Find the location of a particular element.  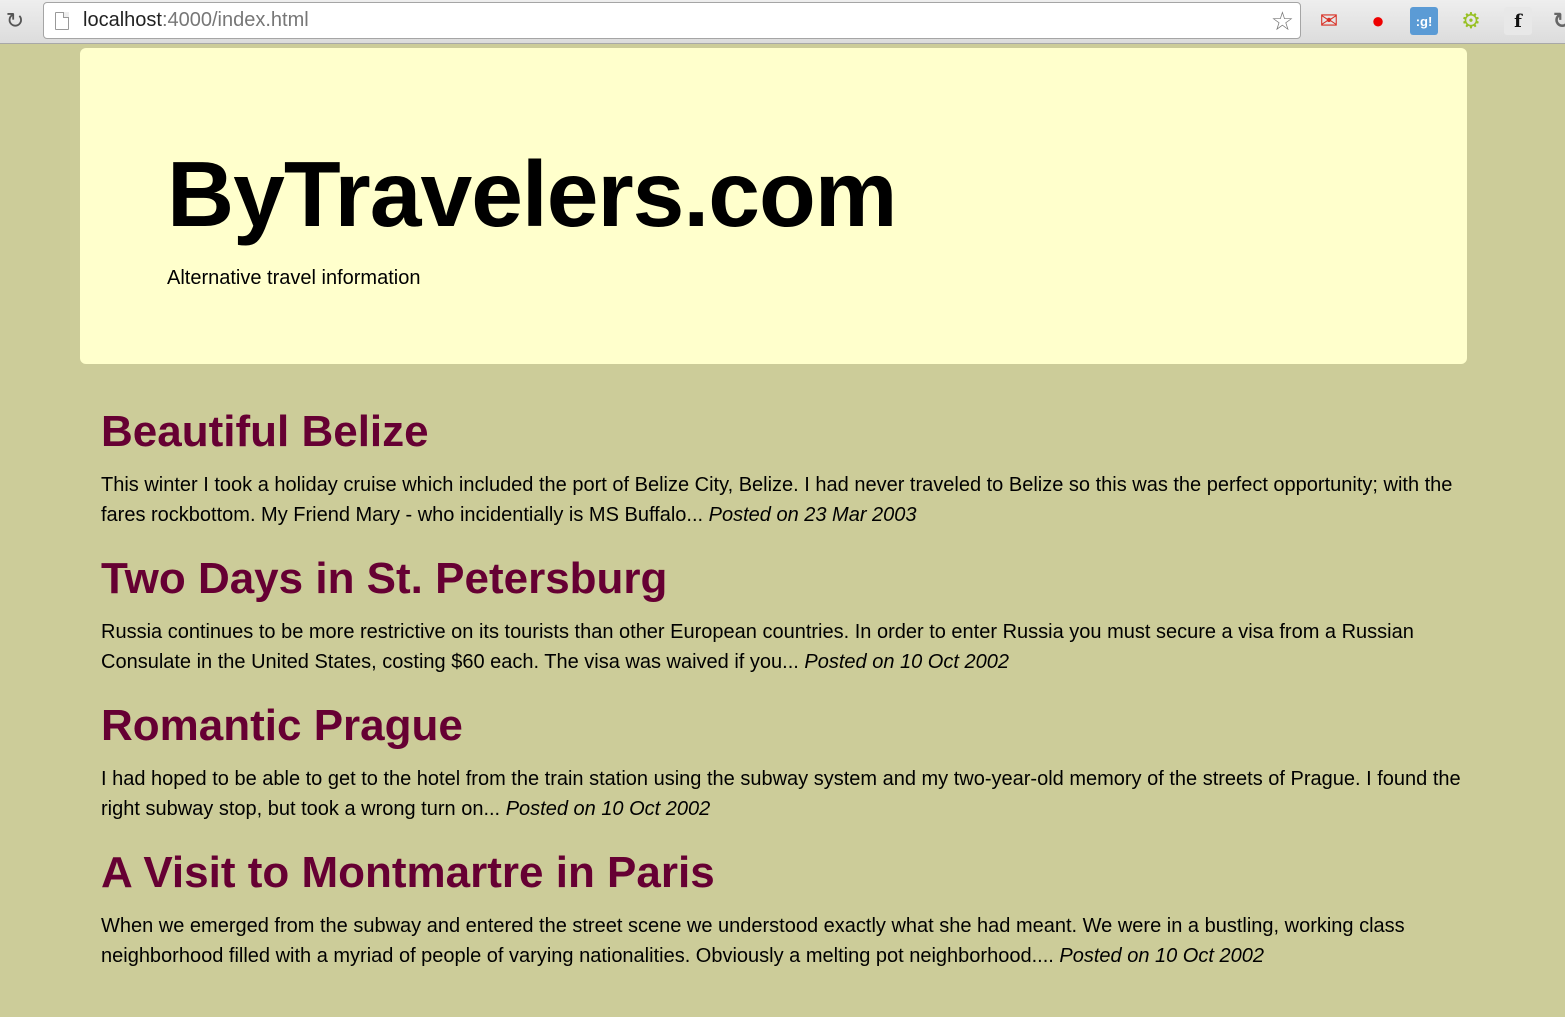

page-icon is located at coordinates (62, 20).